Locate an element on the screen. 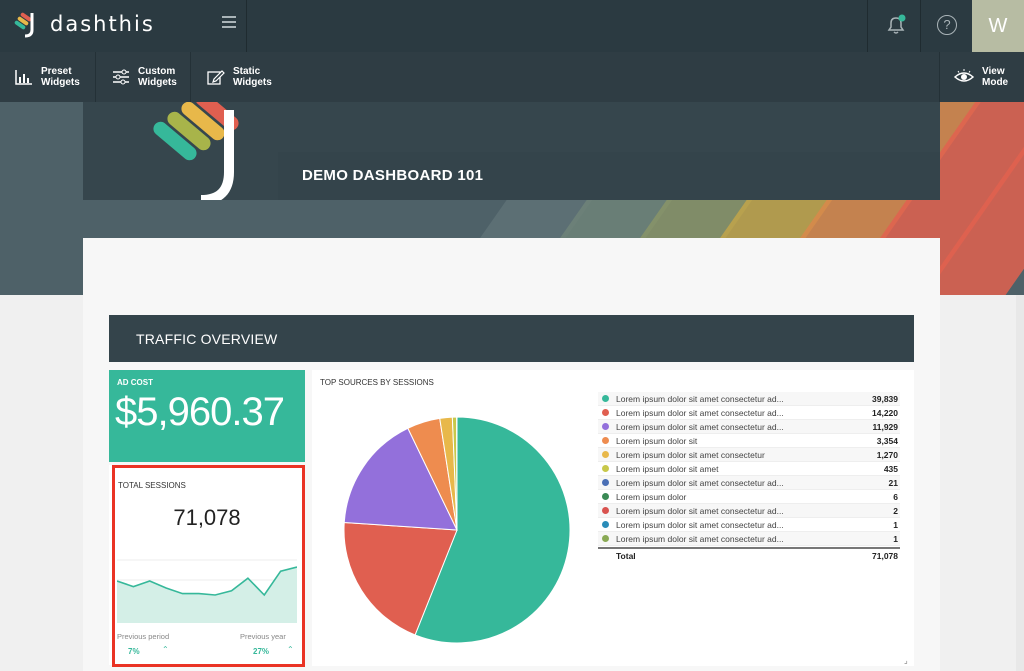 The height and width of the screenshot is (671, 1024). legend-row: Lorem ipsum dolor sit 3,354 is located at coordinates (749, 441).